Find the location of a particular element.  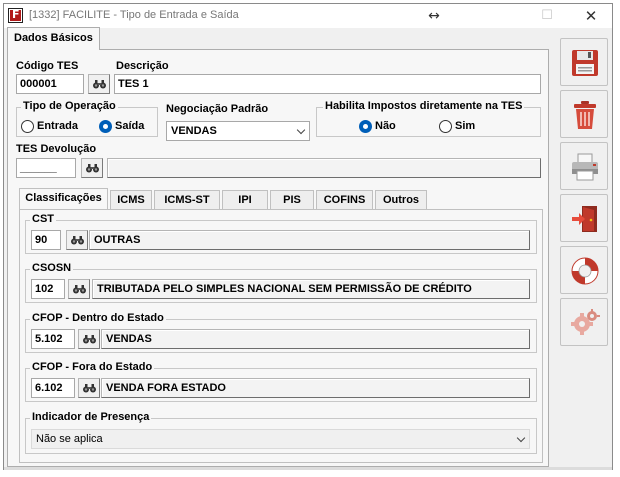

printer-icon is located at coordinates (585, 167).